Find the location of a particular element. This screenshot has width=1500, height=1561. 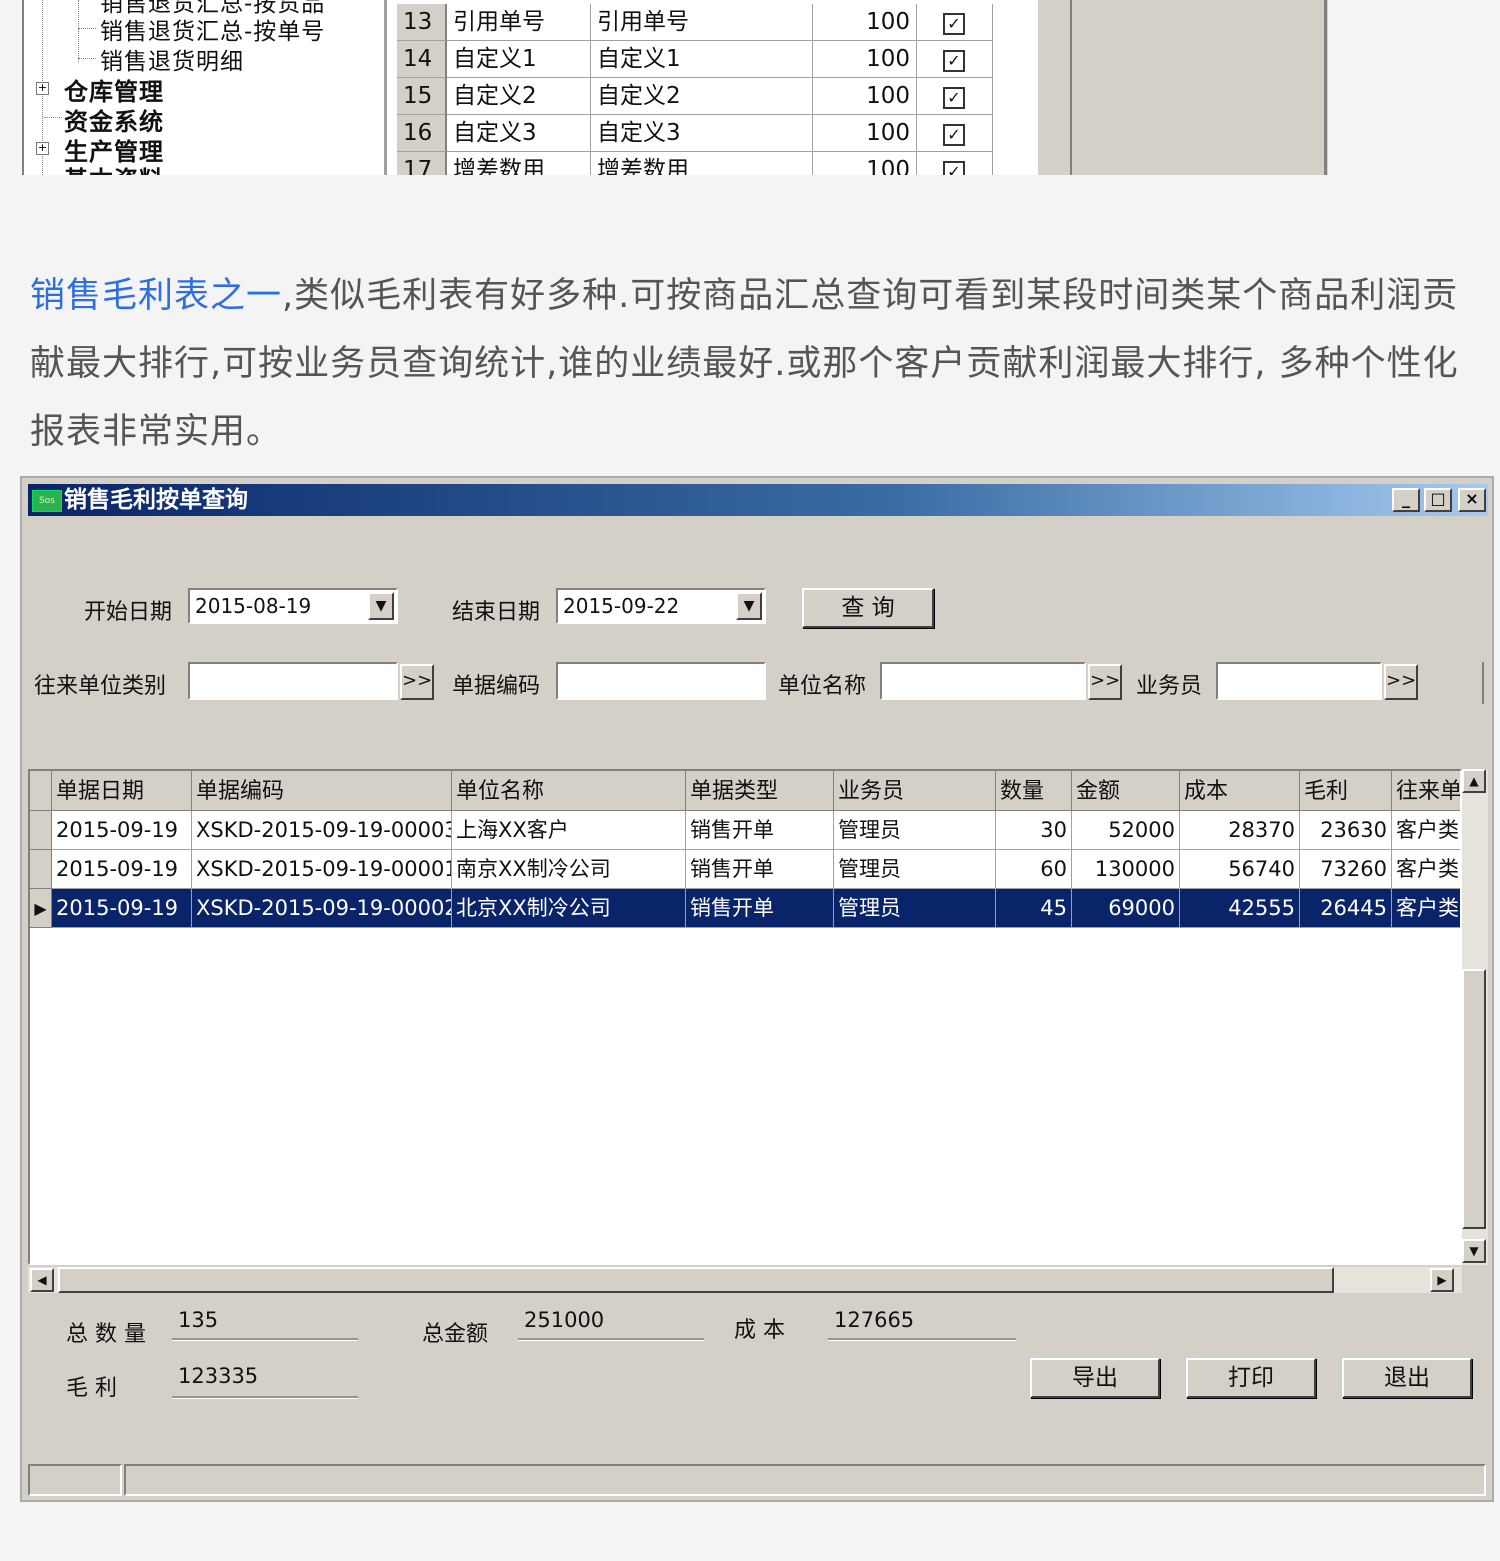

unit-name-picker-button: >> is located at coordinates (1105, 682).